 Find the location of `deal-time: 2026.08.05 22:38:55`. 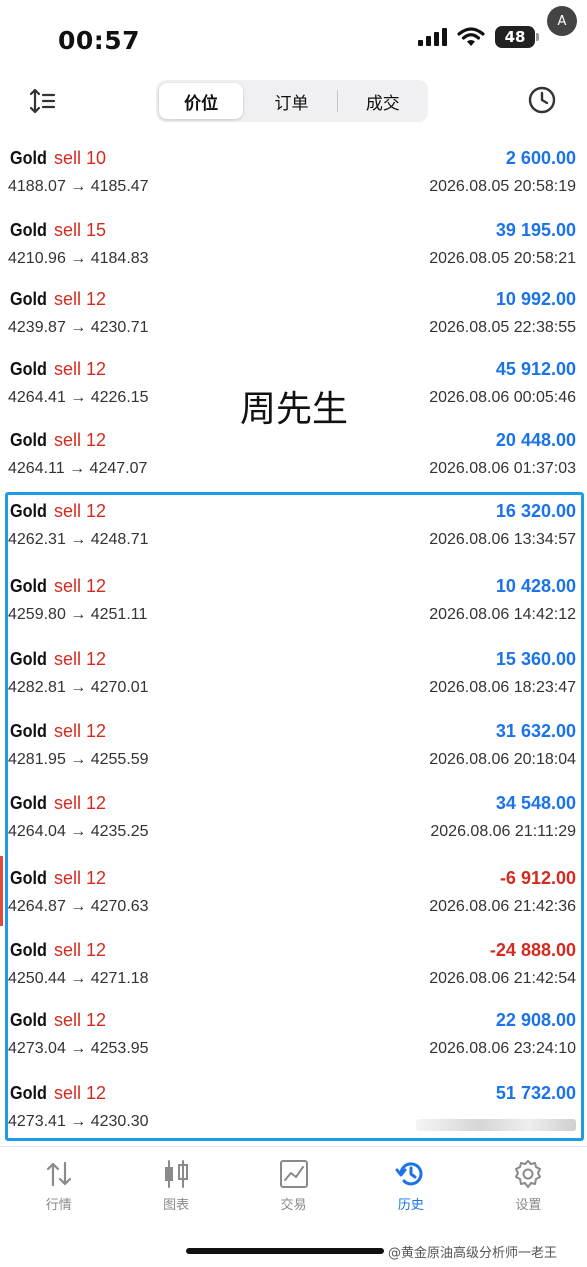

deal-time: 2026.08.05 22:38:55 is located at coordinates (502, 327).